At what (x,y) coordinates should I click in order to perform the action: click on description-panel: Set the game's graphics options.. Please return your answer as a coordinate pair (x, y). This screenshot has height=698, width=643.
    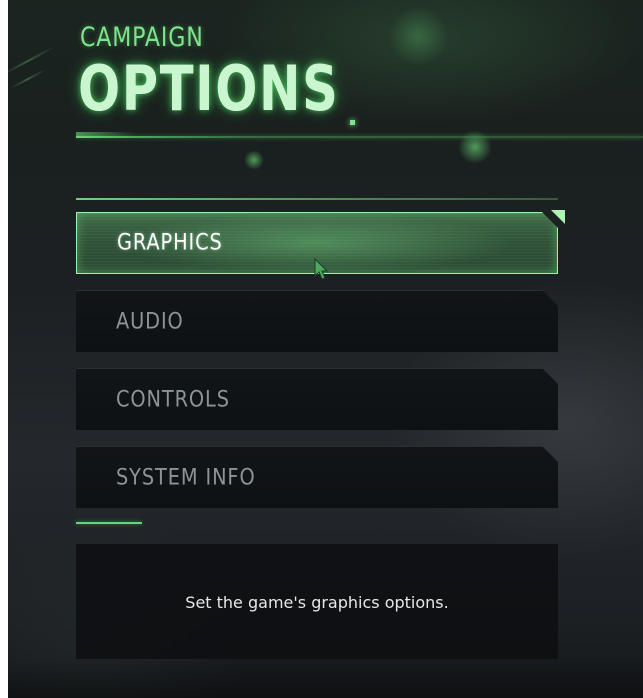
    Looking at the image, I should click on (317, 601).